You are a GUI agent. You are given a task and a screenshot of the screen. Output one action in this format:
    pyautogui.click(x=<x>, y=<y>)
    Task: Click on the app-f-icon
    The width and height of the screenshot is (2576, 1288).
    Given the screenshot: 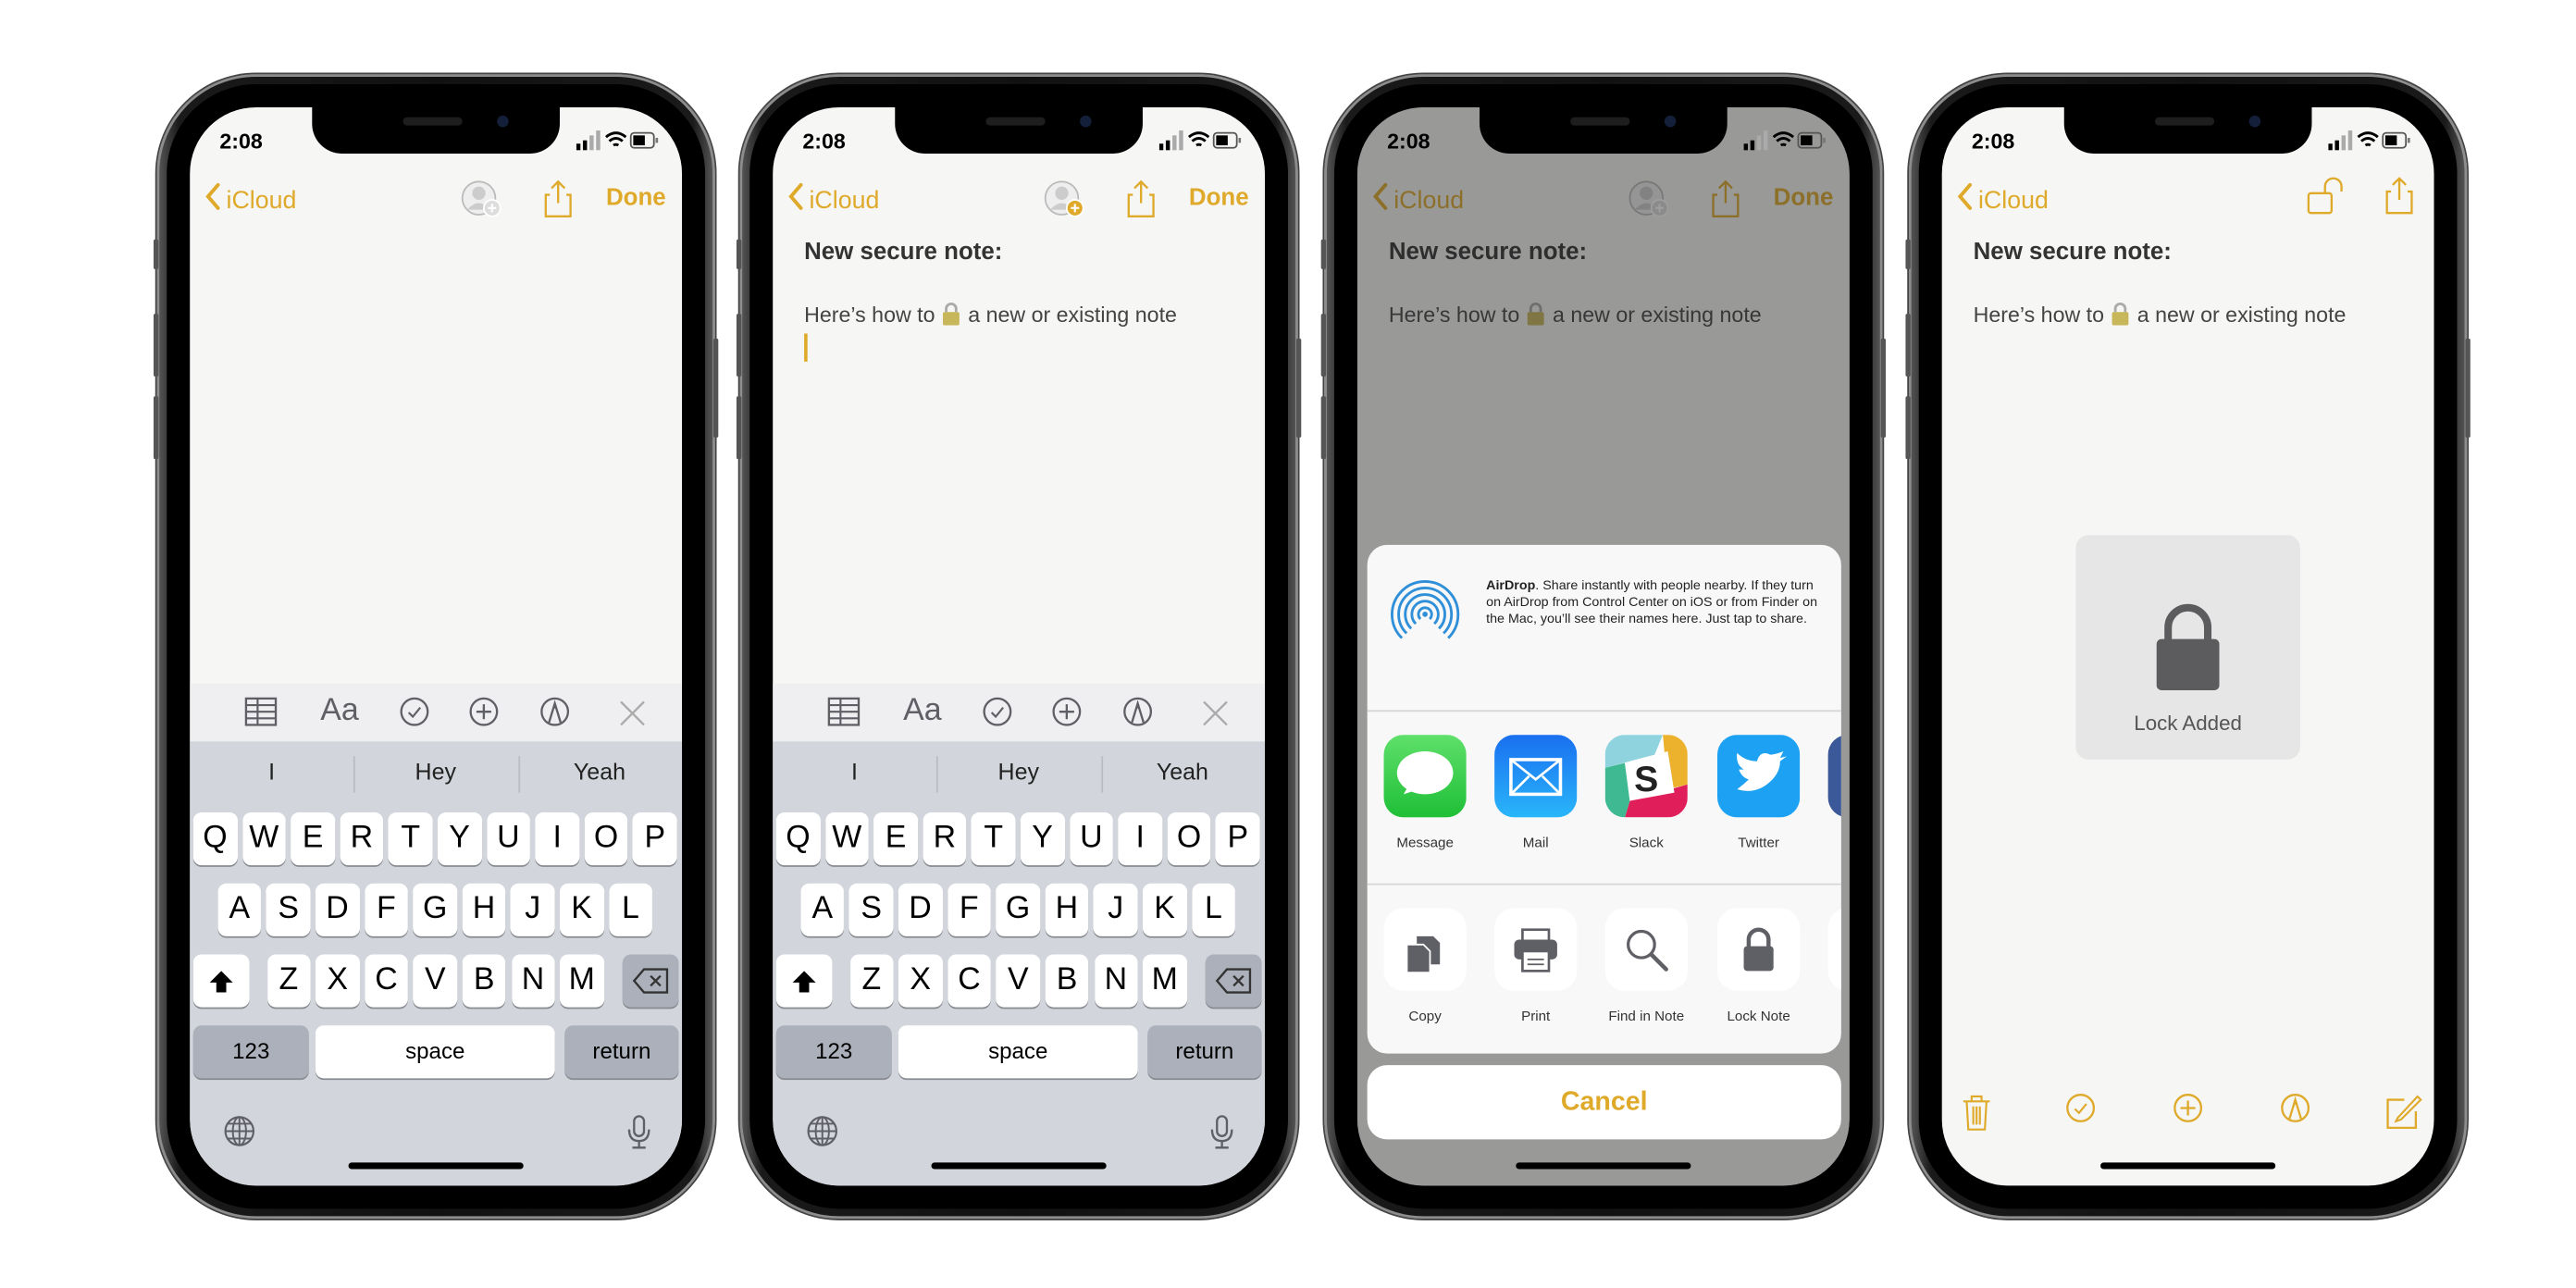 What is the action you would take?
    pyautogui.click(x=1834, y=777)
    